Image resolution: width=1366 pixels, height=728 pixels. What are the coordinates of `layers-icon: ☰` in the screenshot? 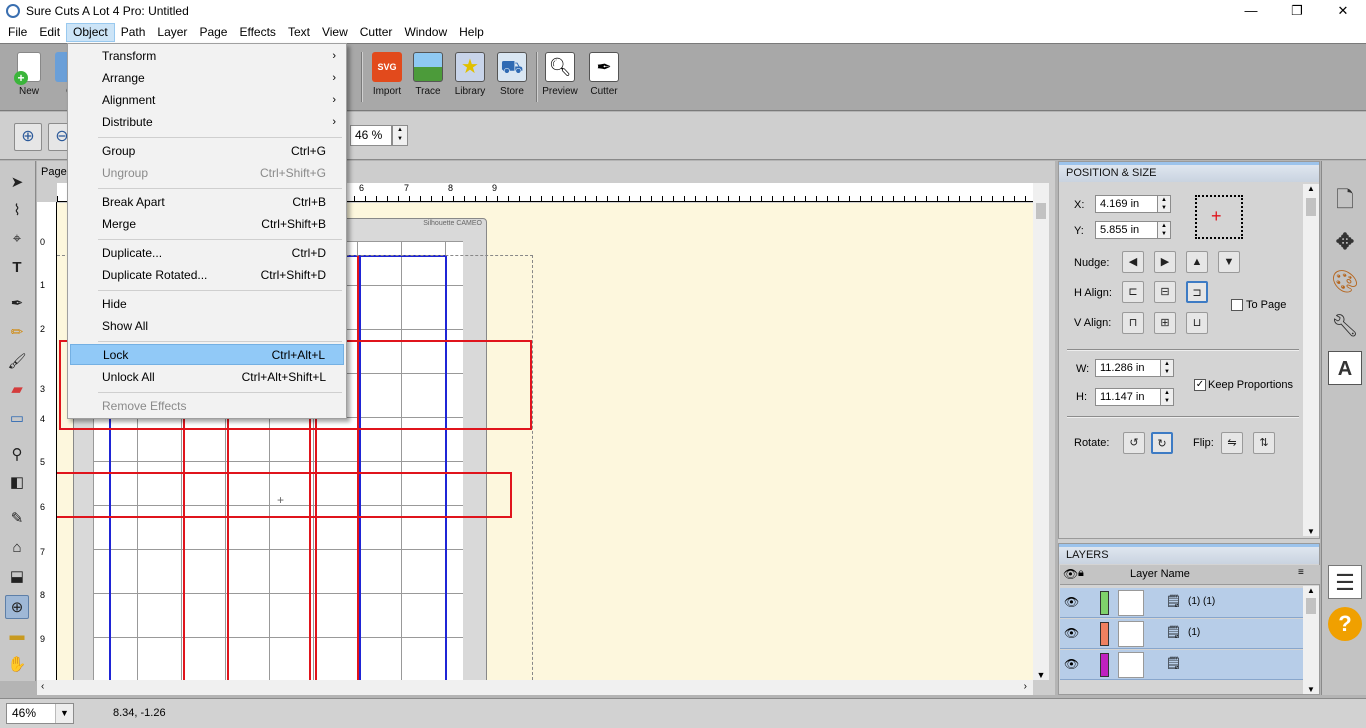 It's located at (1345, 582).